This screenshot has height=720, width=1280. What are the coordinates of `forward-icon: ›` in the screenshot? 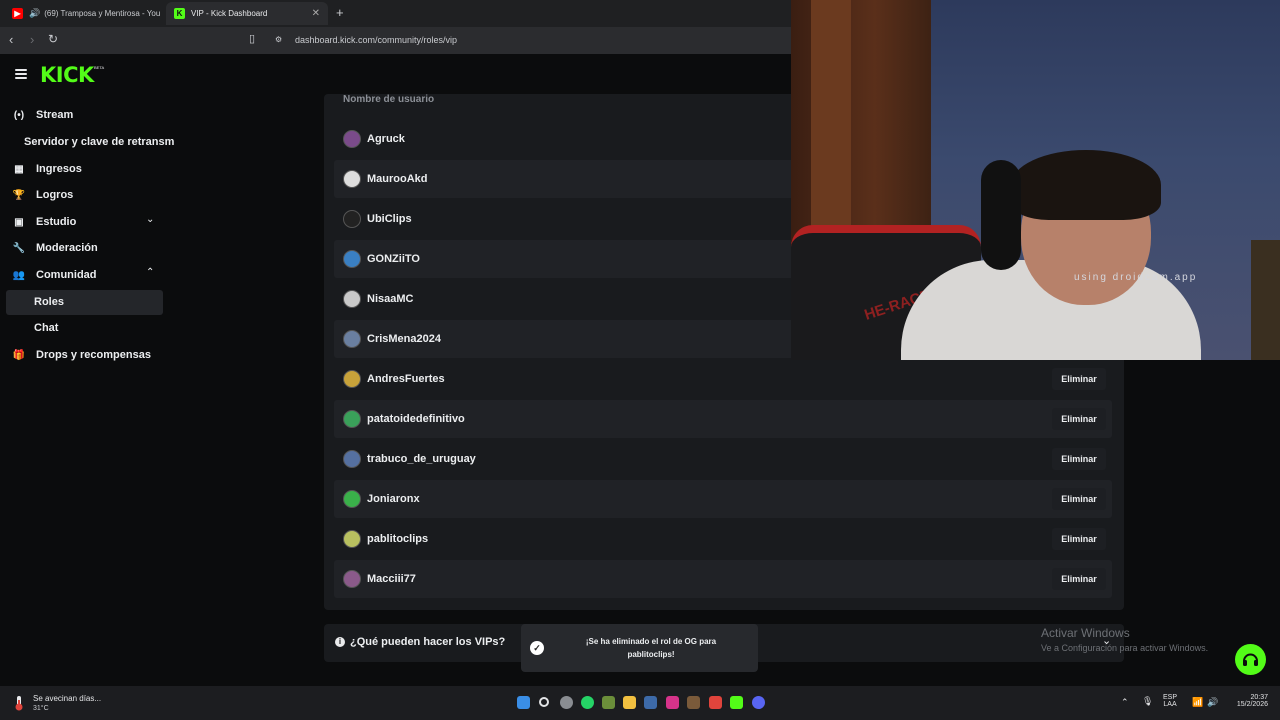 It's located at (32, 39).